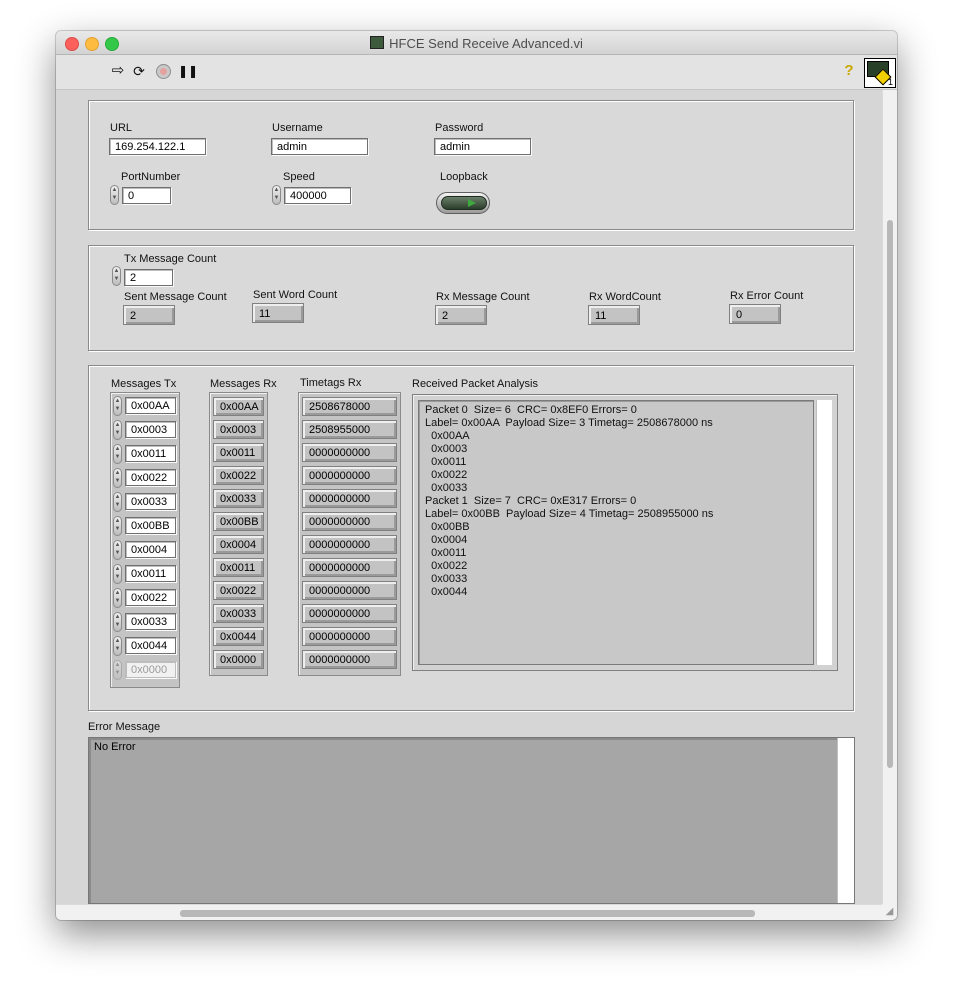 The image size is (953, 1001). What do you see at coordinates (890, 82) in the screenshot?
I see `vi-icon-number: 1` at bounding box center [890, 82].